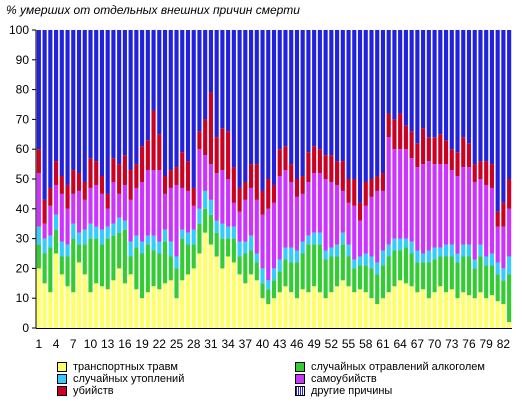 The image size is (523, 408). Describe the element at coordinates (469, 344) in the screenshot. I see `x-tick-label: 76` at that location.